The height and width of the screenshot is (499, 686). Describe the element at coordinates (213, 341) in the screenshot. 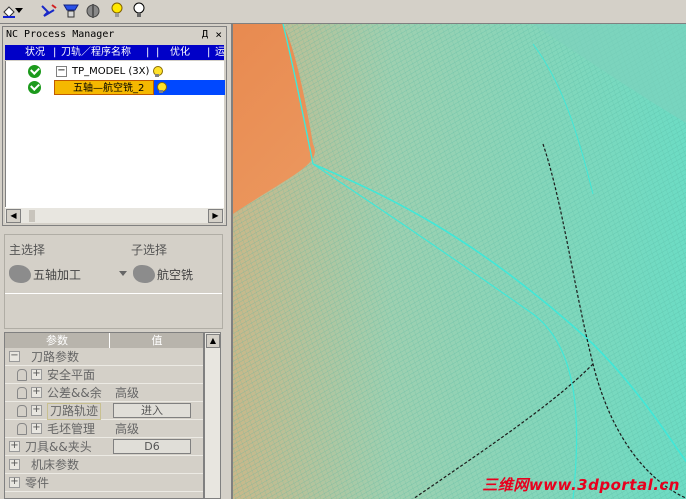

I see `scroll-up-icon: ▲` at that location.